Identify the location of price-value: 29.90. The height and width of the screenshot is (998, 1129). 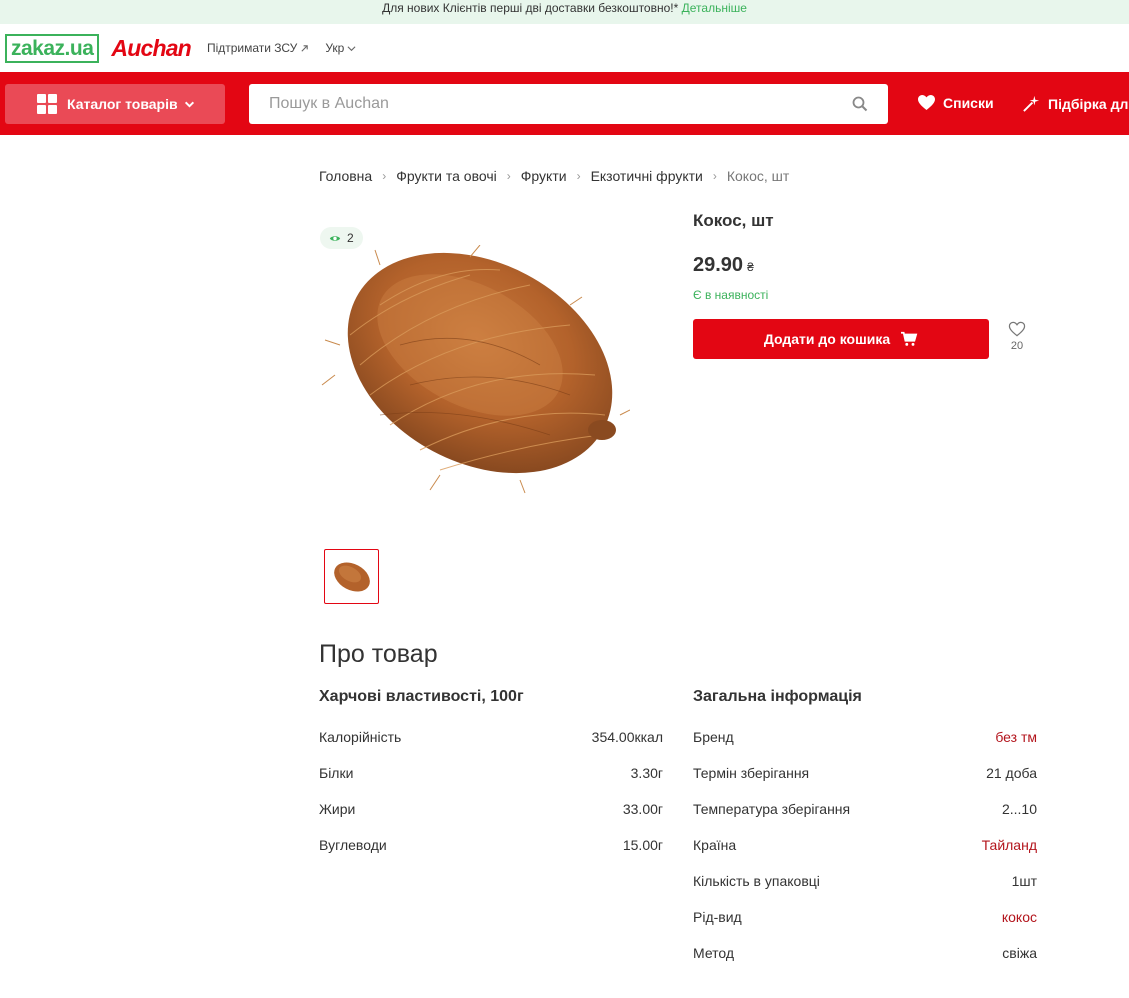
(718, 265).